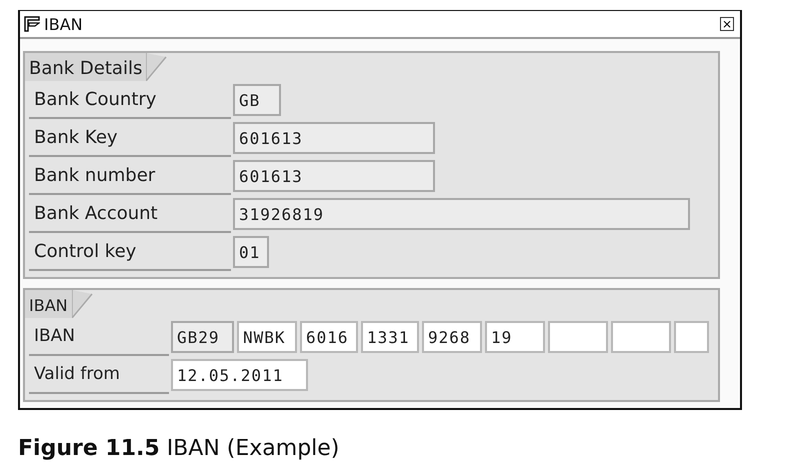  Describe the element at coordinates (329, 337) in the screenshot. I see `input-field: 6016` at that location.